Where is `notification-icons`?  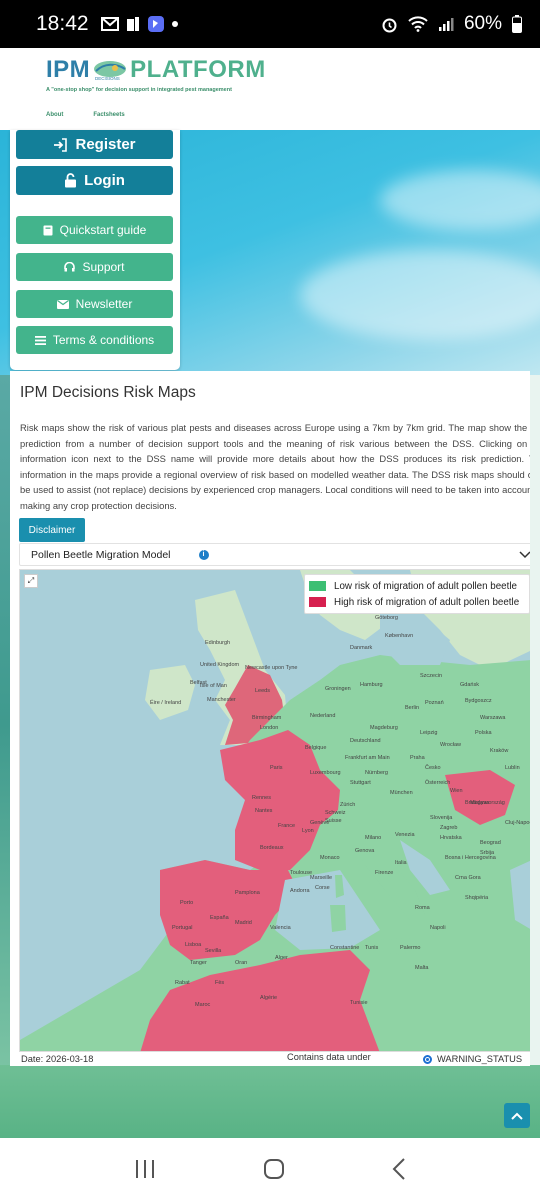 notification-icons is located at coordinates (139, 24).